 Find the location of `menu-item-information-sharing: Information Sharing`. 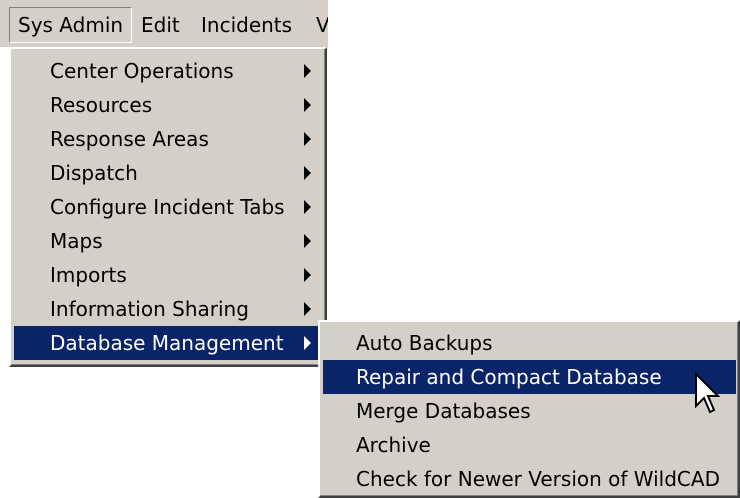

menu-item-information-sharing: Information Sharing is located at coordinates (168, 309).